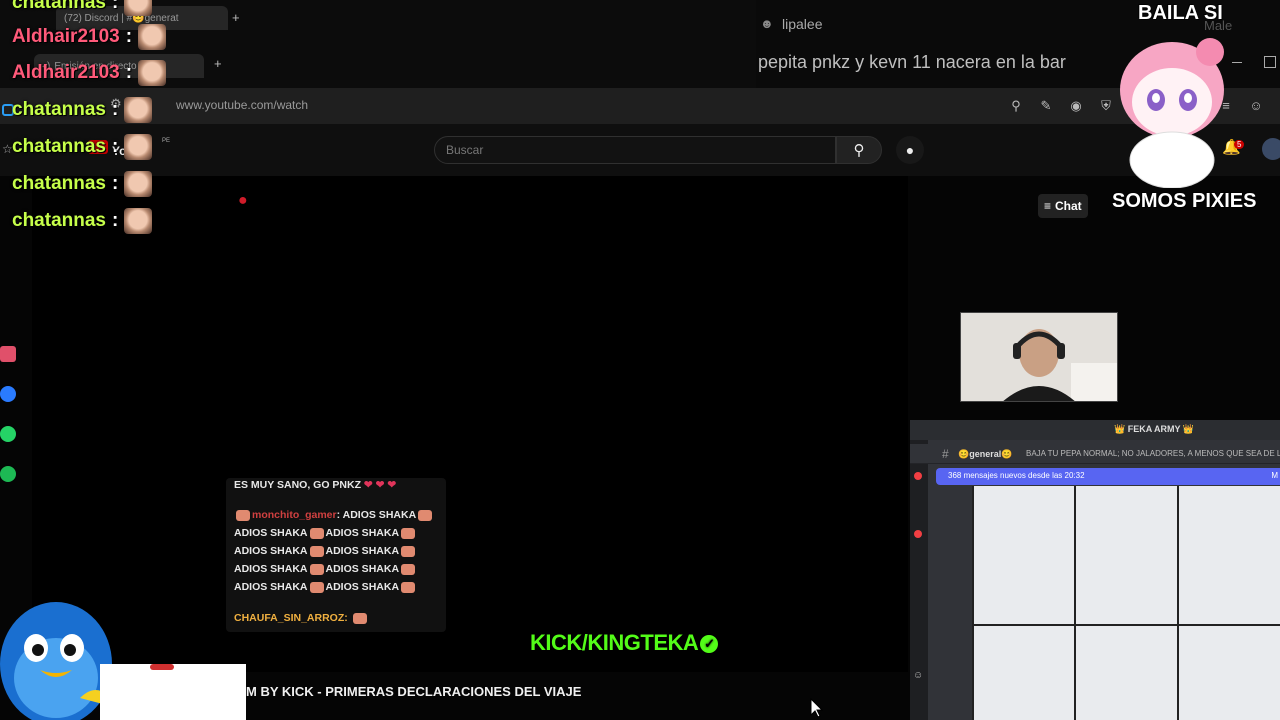  I want to click on youtube-region: PE, so click(166, 141).